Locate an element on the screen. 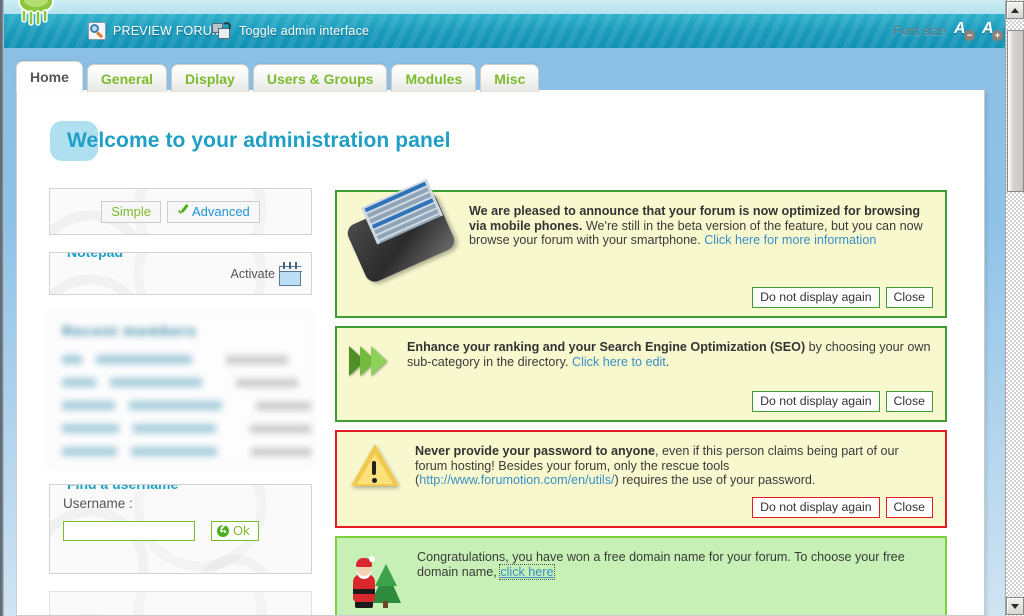  tab-display-label: Display is located at coordinates (210, 78).